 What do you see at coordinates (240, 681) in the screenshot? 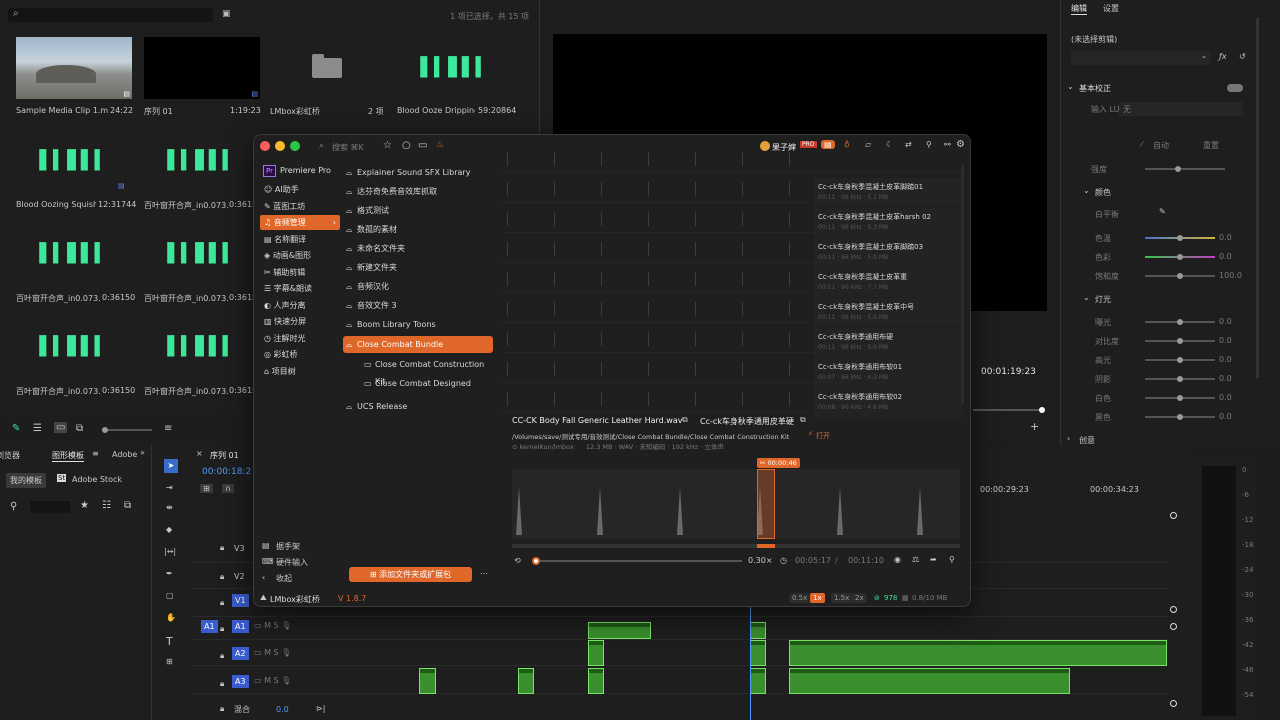
I see `track-target-a3: A3` at bounding box center [240, 681].